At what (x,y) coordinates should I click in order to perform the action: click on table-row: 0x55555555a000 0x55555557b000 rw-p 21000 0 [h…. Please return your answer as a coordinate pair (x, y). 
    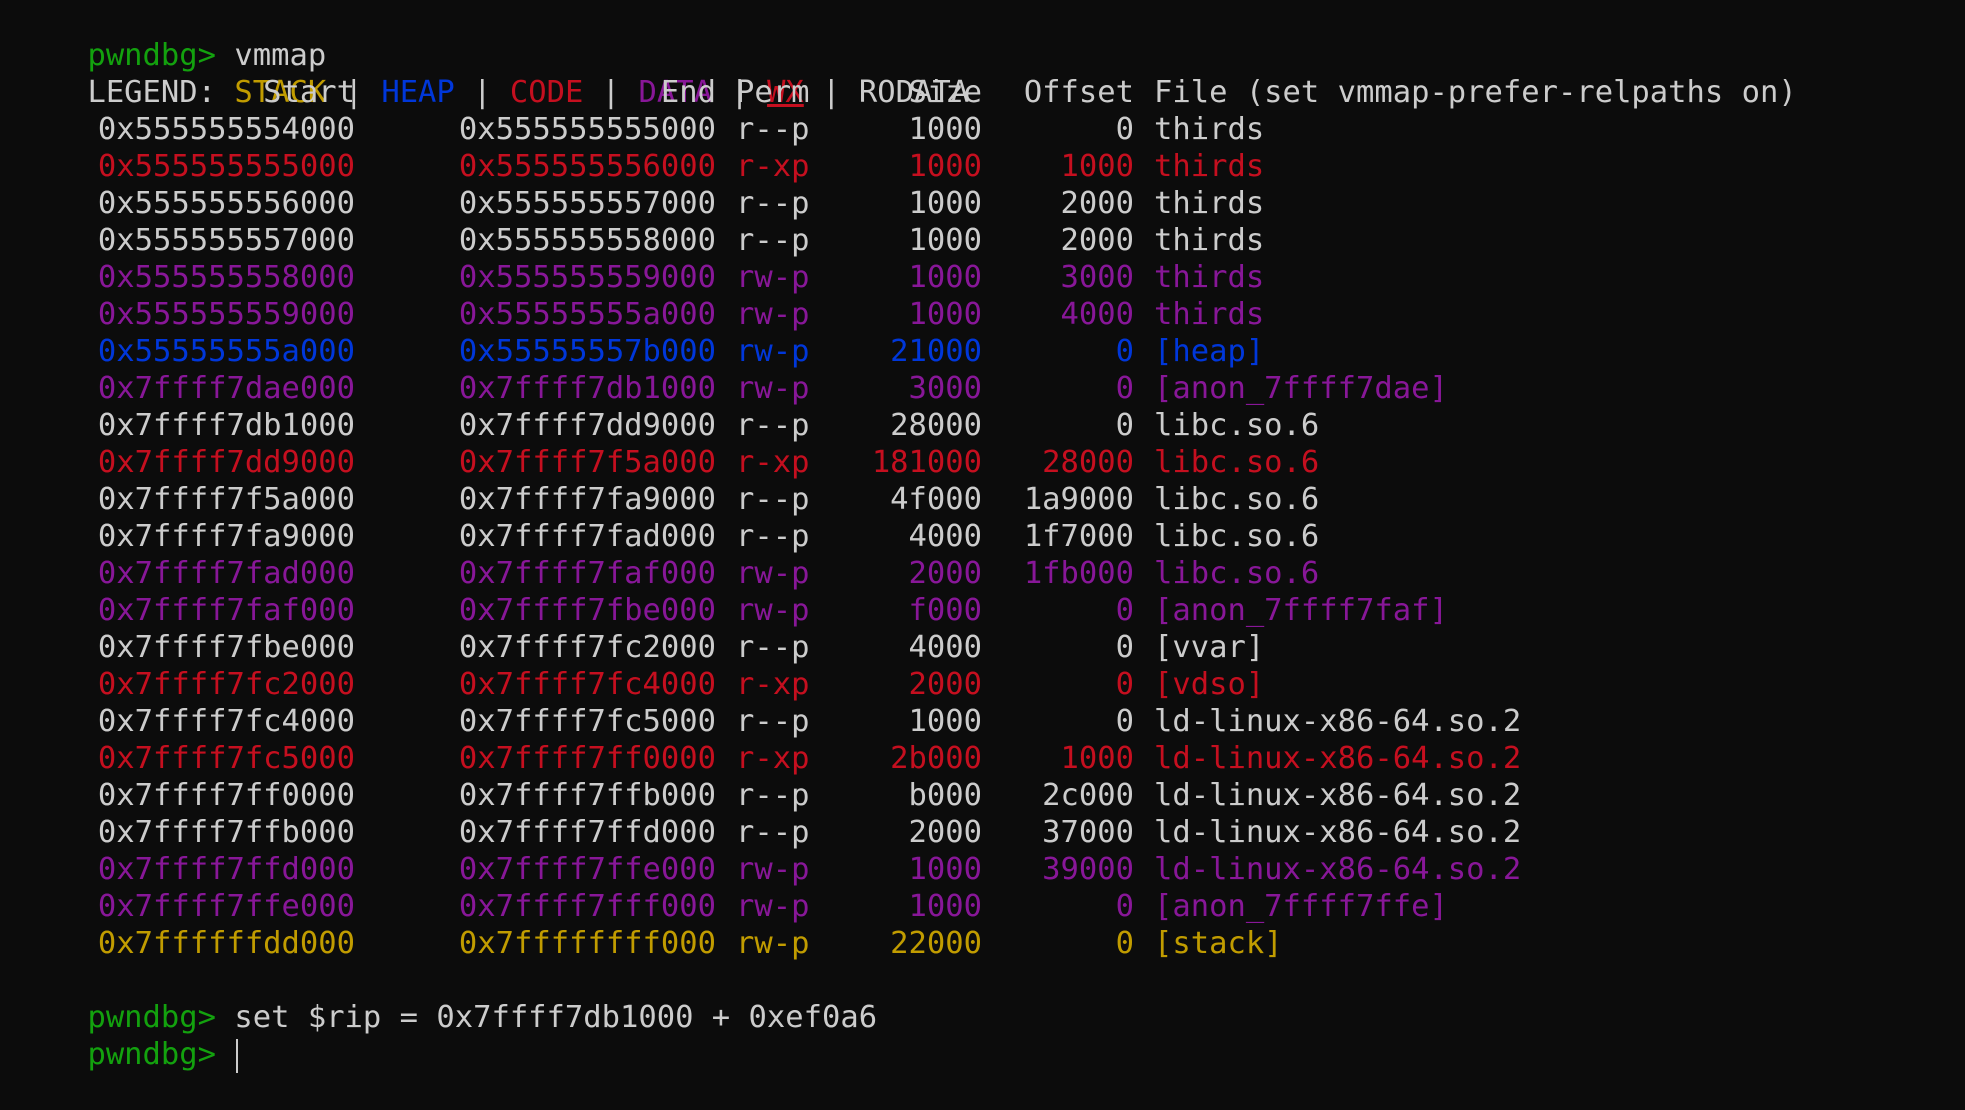
    Looking at the image, I should click on (989, 351).